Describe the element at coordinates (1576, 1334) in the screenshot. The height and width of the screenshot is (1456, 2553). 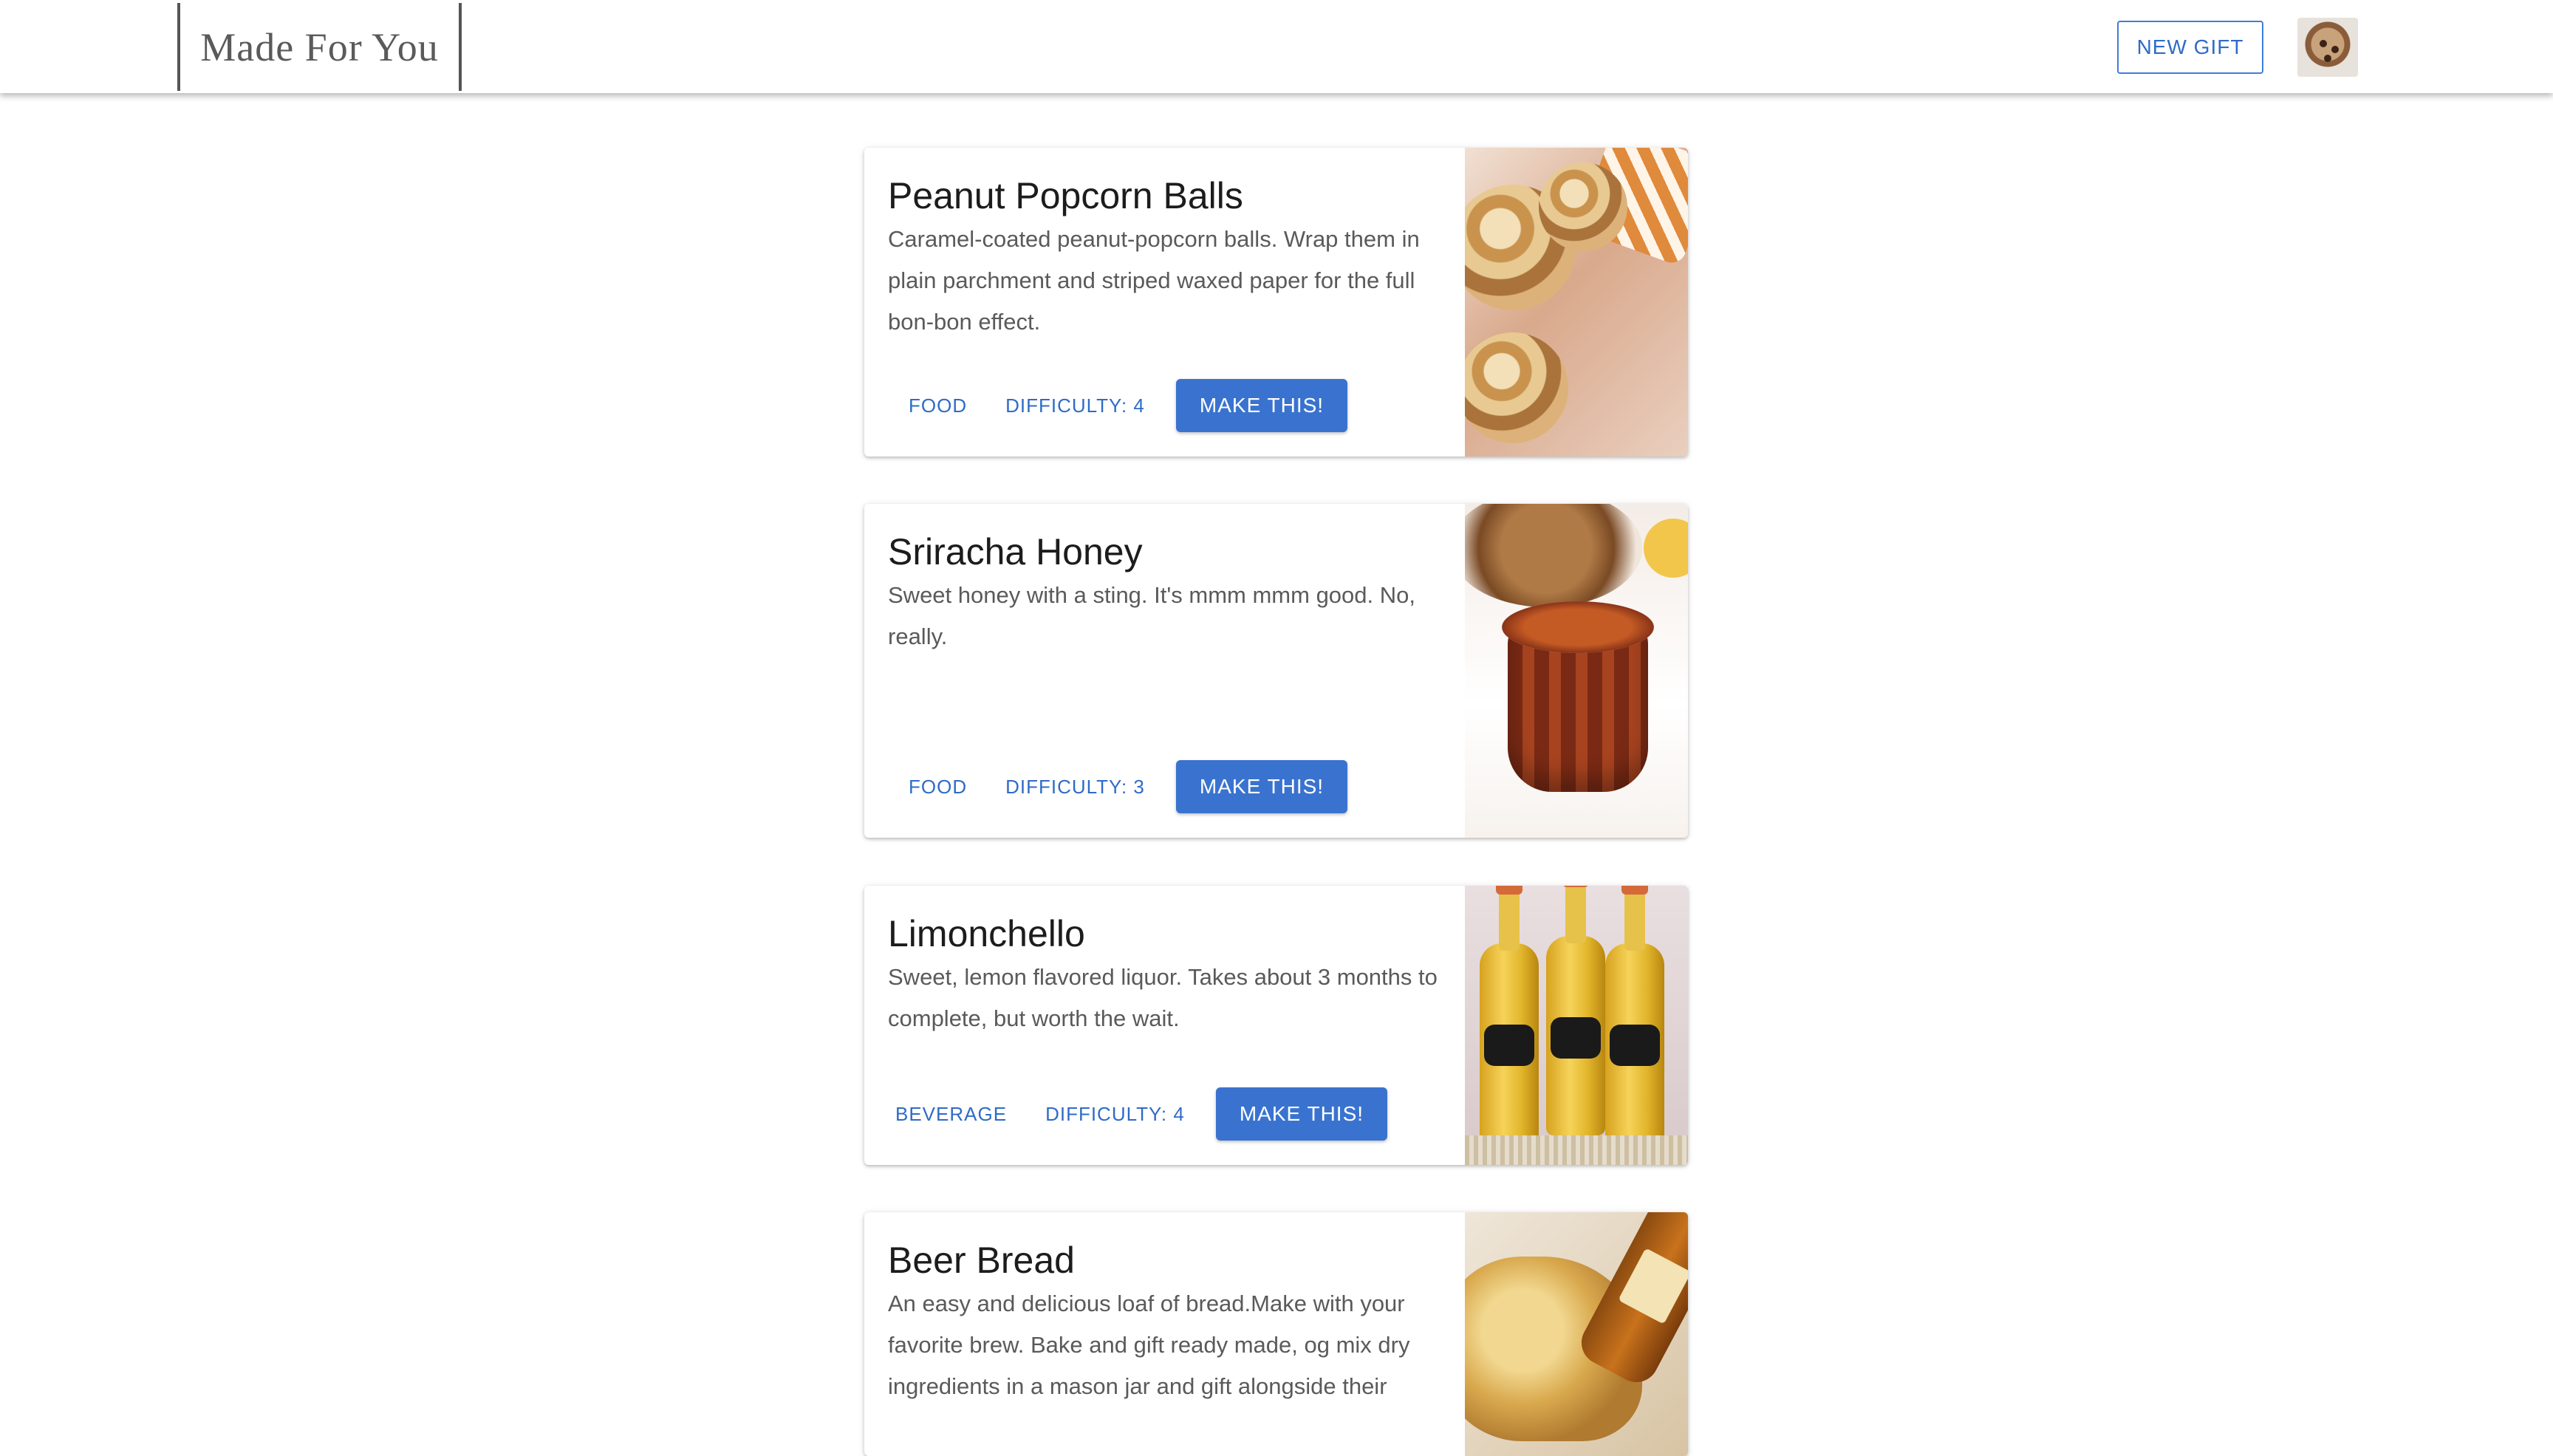
I see `beer-bread-image` at that location.